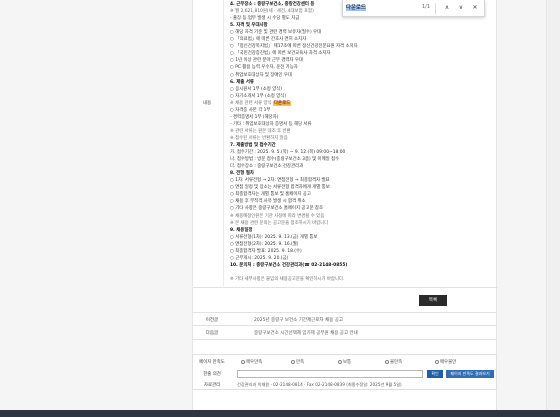 This screenshot has height=417, width=560. What do you see at coordinates (306, 333) in the screenshot?
I see `next-post-link: 중랑구보건소 시간선택제 임기제 공무원 채용 공고 안내` at bounding box center [306, 333].